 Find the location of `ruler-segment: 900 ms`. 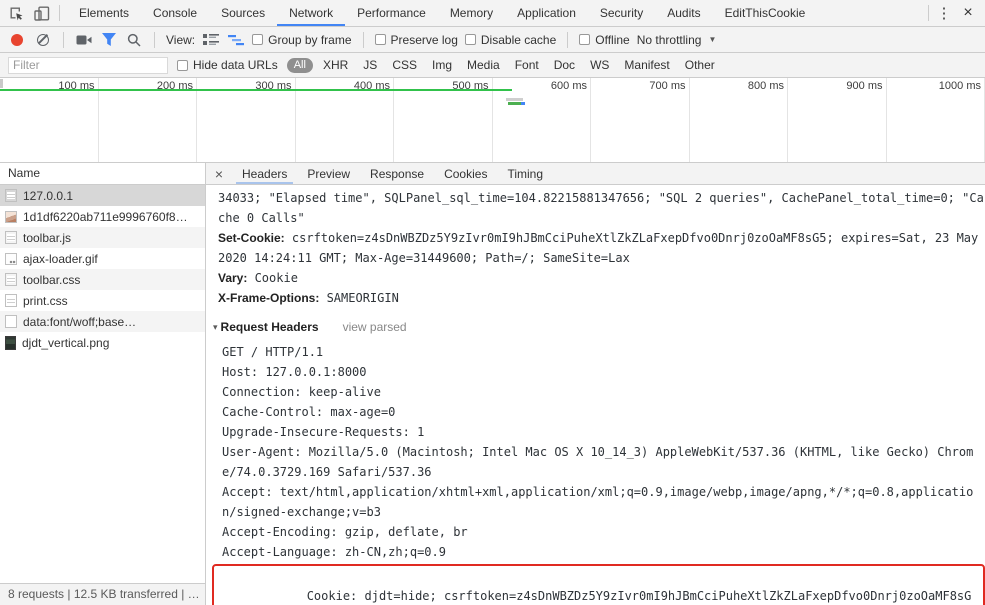

ruler-segment: 900 ms is located at coordinates (837, 120).